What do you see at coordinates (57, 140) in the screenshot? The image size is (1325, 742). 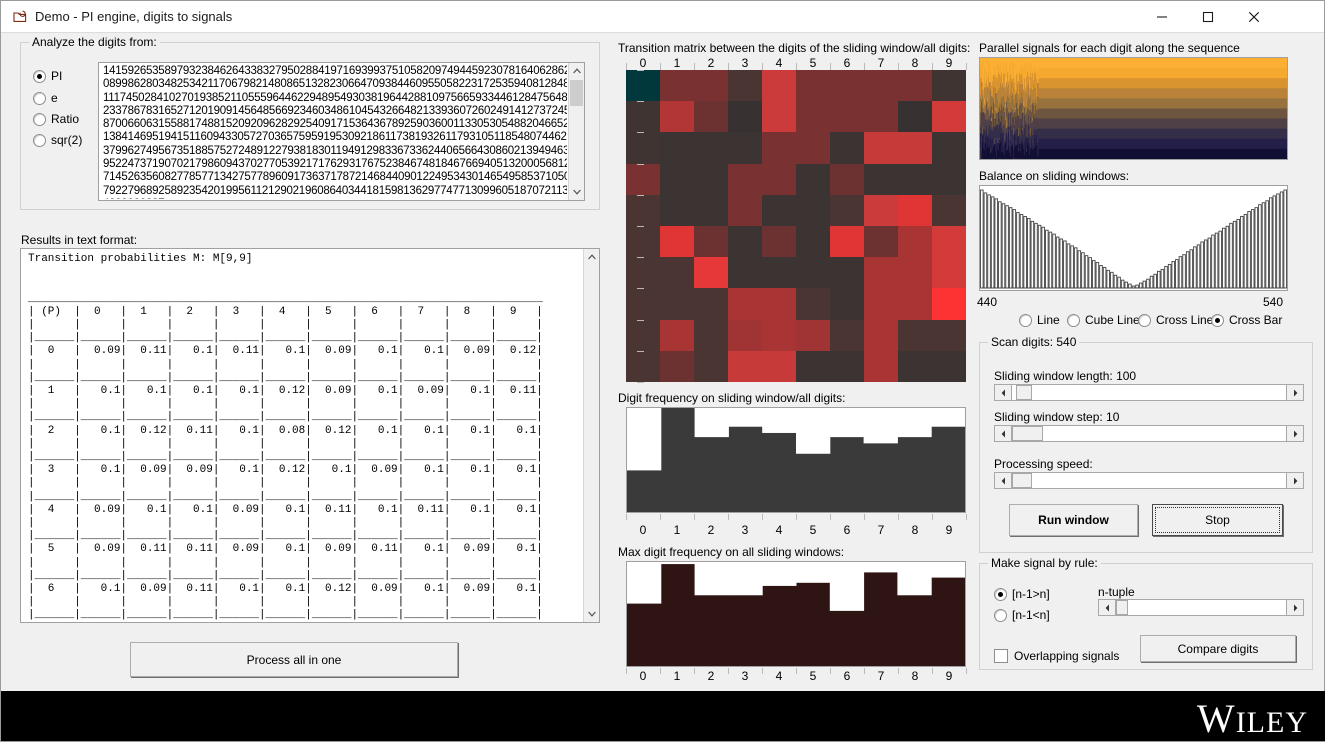 I see `radio-source-sqrt2: sqr(2)` at bounding box center [57, 140].